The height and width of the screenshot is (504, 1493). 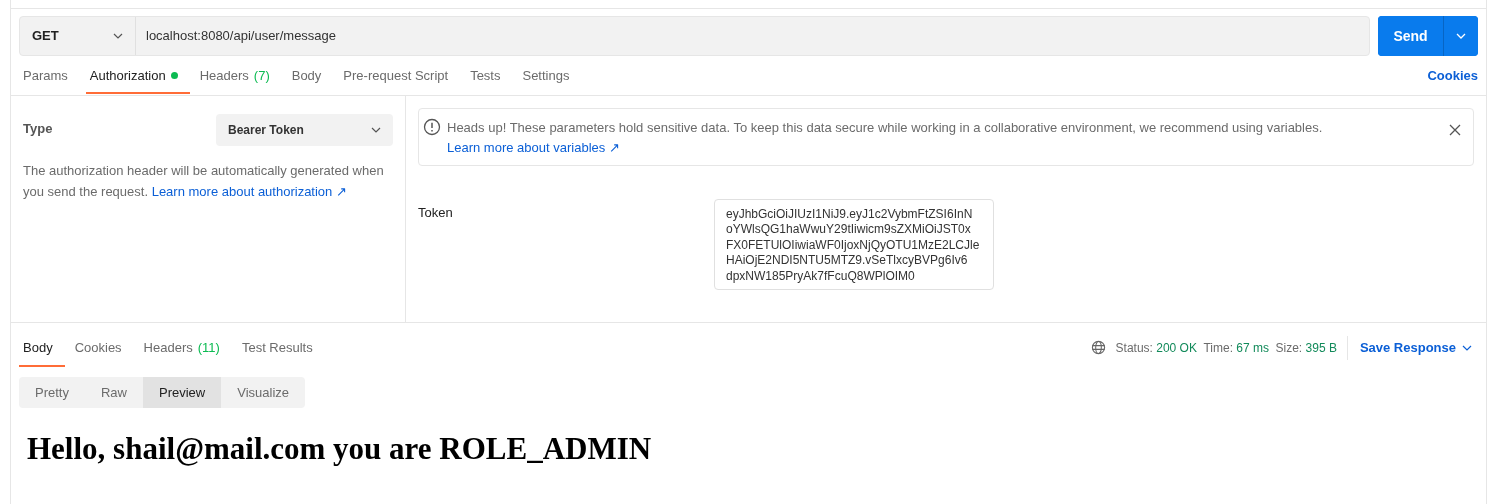 I want to click on response-meta: Time: 67 ms, so click(x=1236, y=348).